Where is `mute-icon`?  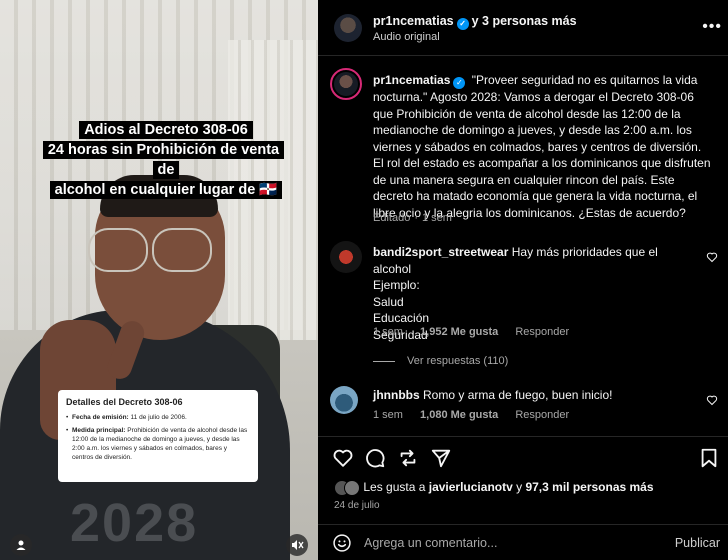
mute-icon is located at coordinates (297, 545).